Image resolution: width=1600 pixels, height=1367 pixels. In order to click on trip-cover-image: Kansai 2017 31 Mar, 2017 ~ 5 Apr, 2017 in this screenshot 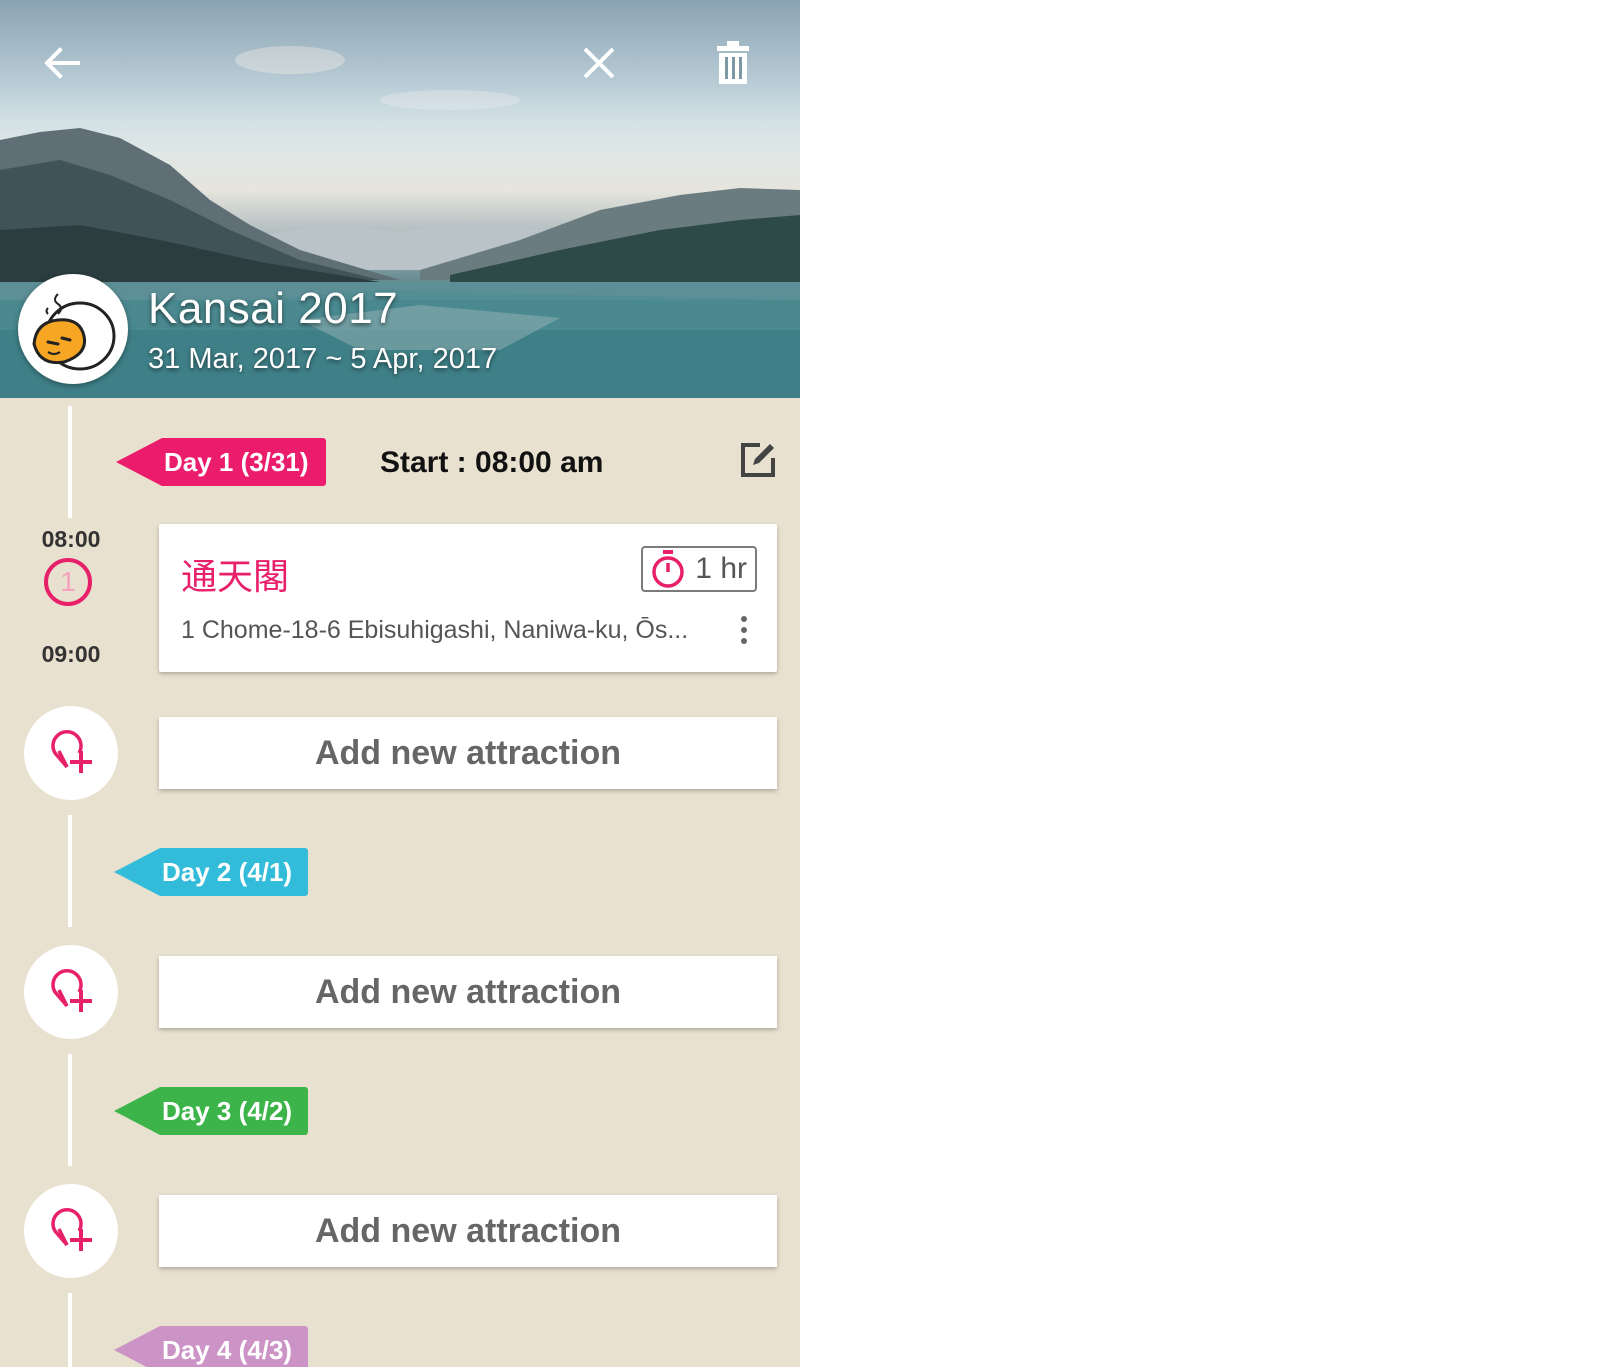, I will do `click(400, 199)`.